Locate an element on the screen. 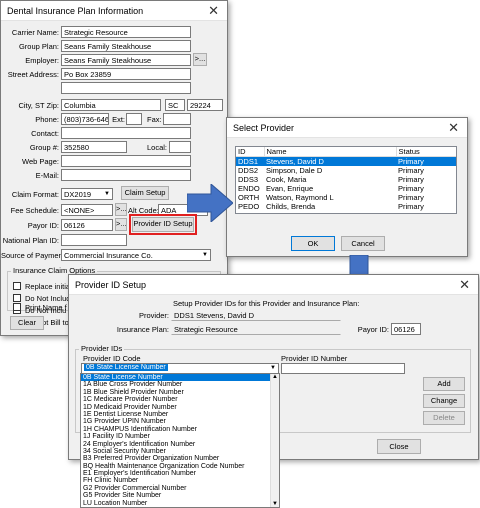  close-button: Close is located at coordinates (399, 446).